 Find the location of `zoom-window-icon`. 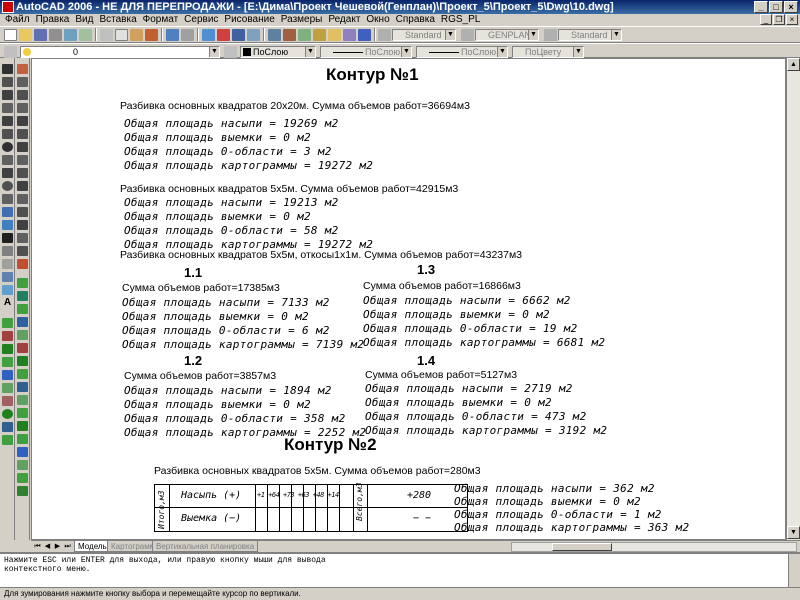

zoom-window-icon is located at coordinates (238, 35).